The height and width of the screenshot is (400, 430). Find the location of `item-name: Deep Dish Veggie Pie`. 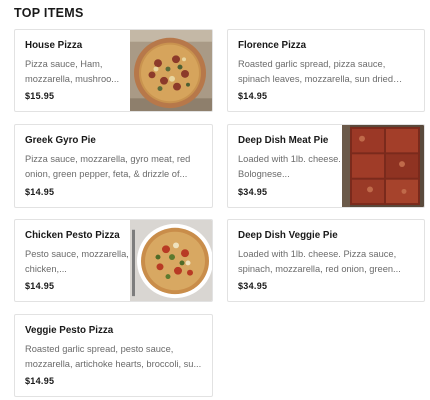

item-name: Deep Dish Veggie Pie is located at coordinates (288, 235).